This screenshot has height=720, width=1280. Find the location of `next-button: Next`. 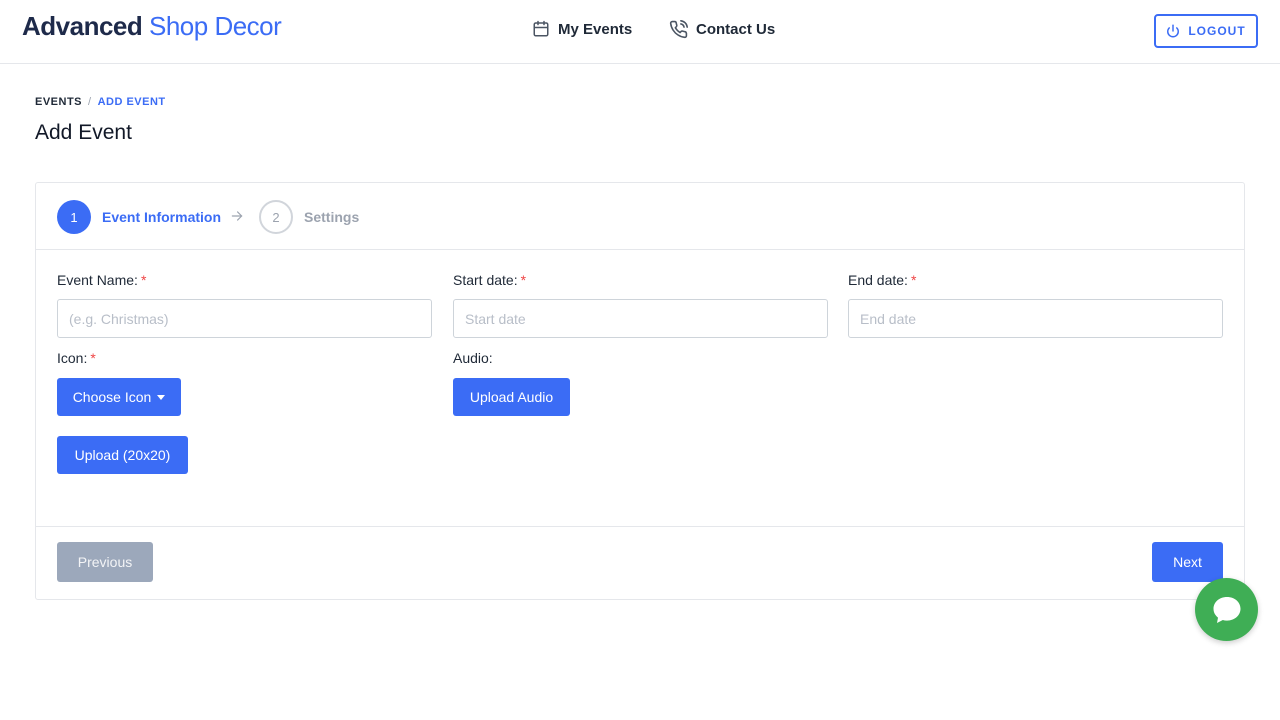

next-button: Next is located at coordinates (1187, 562).